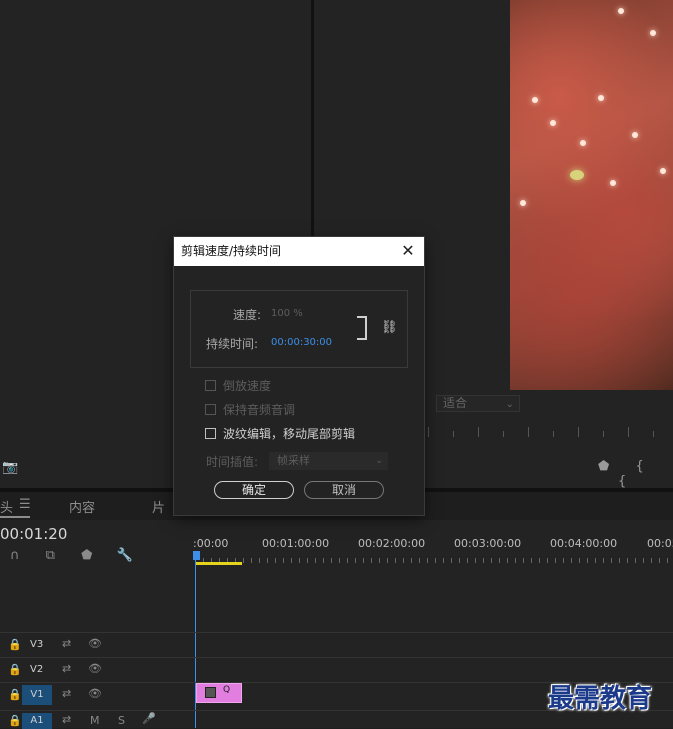  Describe the element at coordinates (550, 431) in the screenshot. I see `program-ruler` at that location.